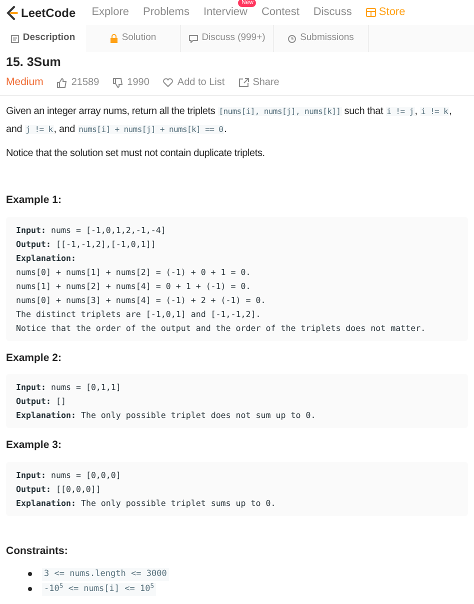 This screenshot has height=604, width=474. What do you see at coordinates (46, 258) in the screenshot?
I see `code-line: Explanation:` at bounding box center [46, 258].